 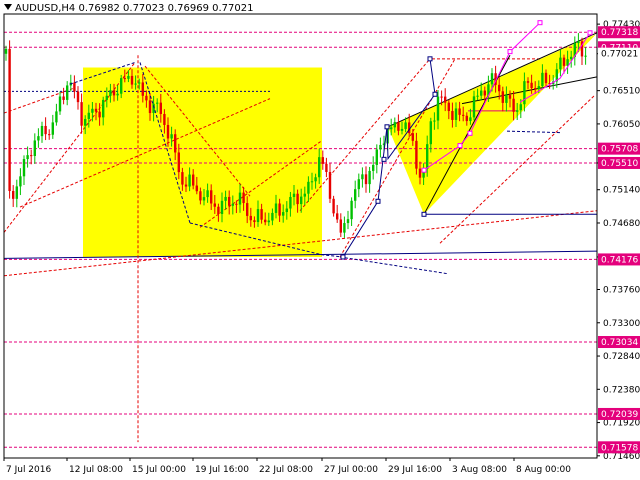 I want to click on y-tick-label-5: 0.75140, so click(x=621, y=191).